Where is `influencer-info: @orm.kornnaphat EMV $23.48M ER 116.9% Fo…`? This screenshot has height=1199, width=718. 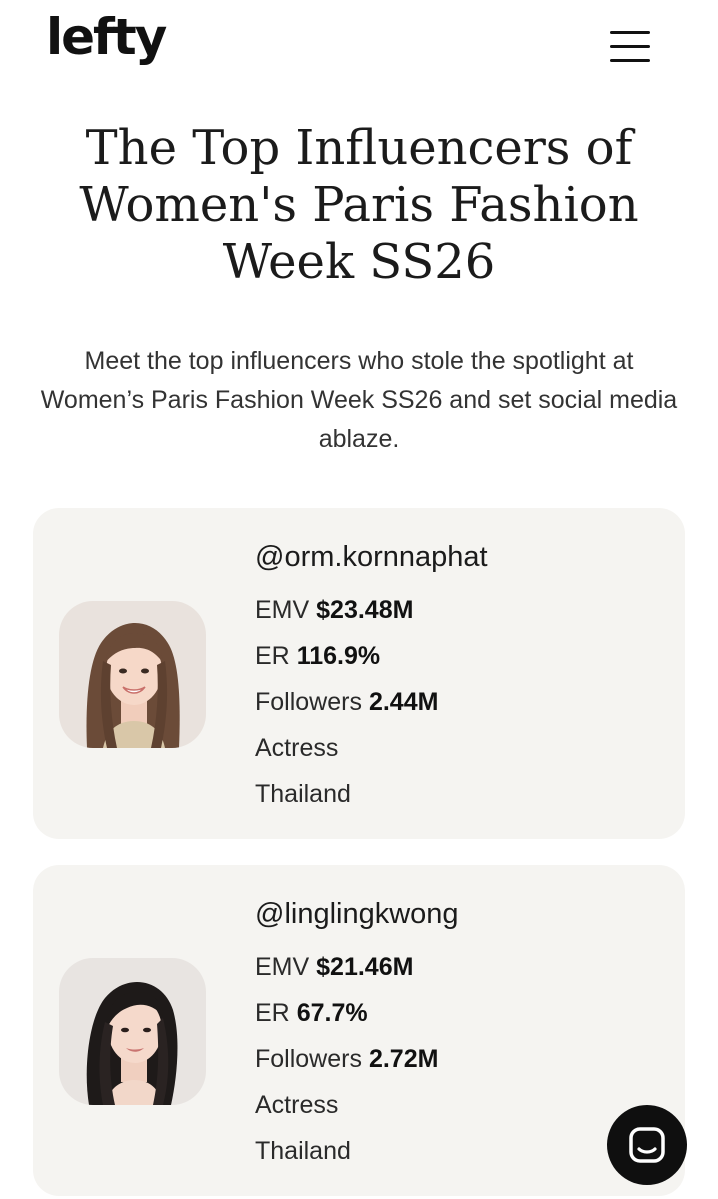 influencer-info: @orm.kornnaphat EMV $23.48M ER 116.9% Fo… is located at coordinates (460, 676).